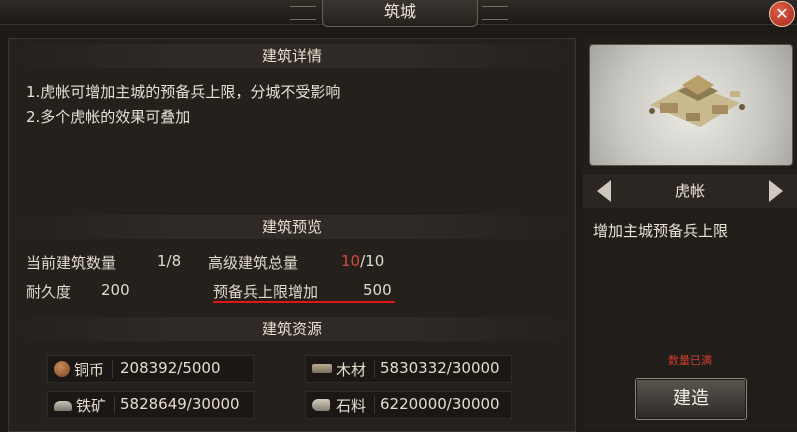 This screenshot has height=432, width=797. Describe the element at coordinates (91, 406) in the screenshot. I see `iron-label: 铁矿` at that location.